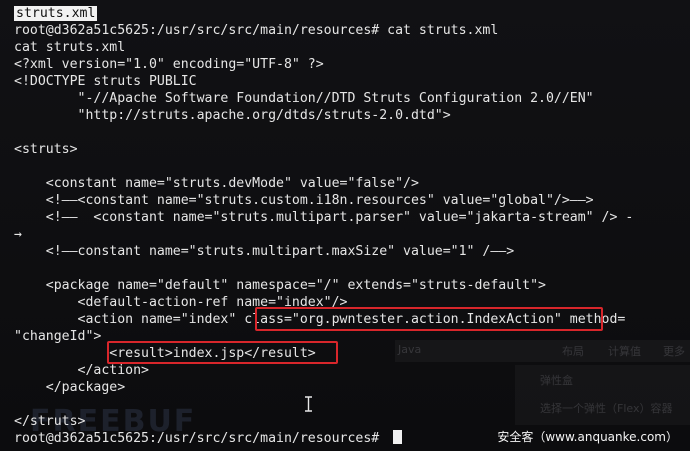 Image resolution: width=690 pixels, height=451 pixels. I want to click on background-section-title: 弹性盒, so click(556, 380).